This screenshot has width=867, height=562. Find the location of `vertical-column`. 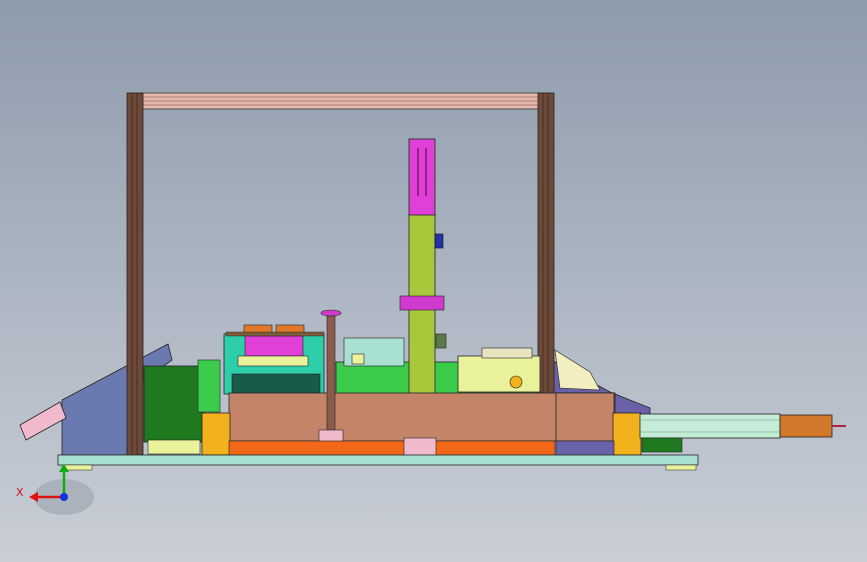

vertical-column is located at coordinates (423, 266).